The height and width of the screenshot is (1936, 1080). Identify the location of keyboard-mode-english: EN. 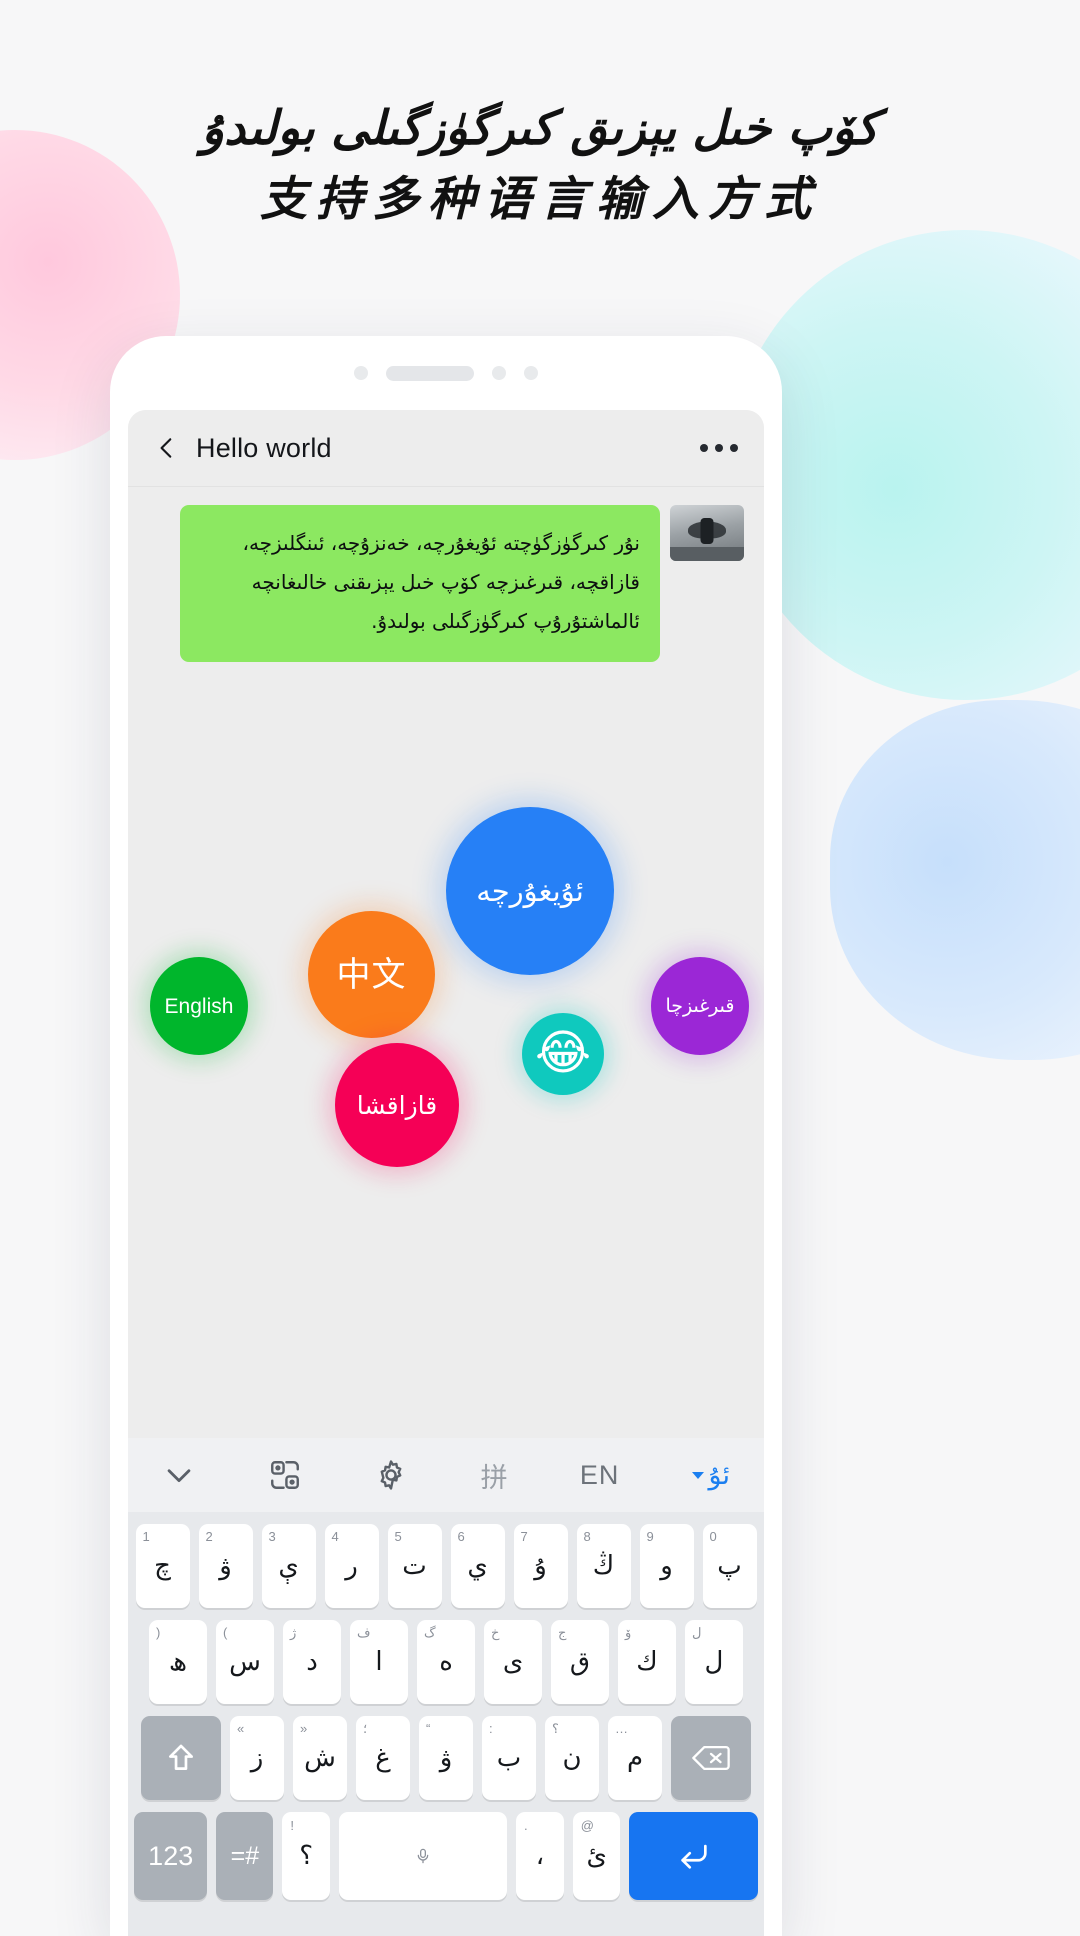
(600, 1475).